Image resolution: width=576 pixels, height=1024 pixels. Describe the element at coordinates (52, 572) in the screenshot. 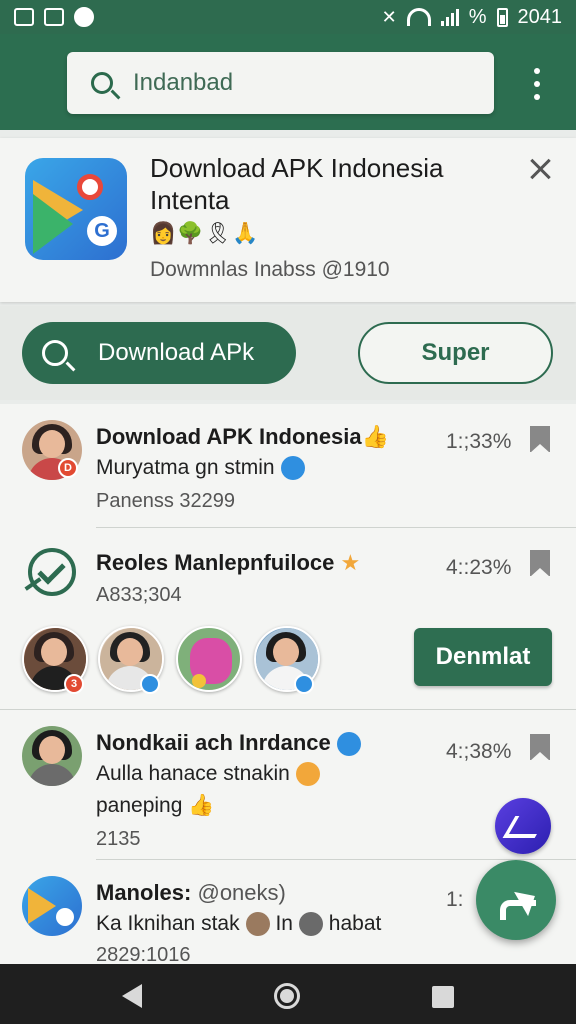

I see `verified-check-icon` at that location.